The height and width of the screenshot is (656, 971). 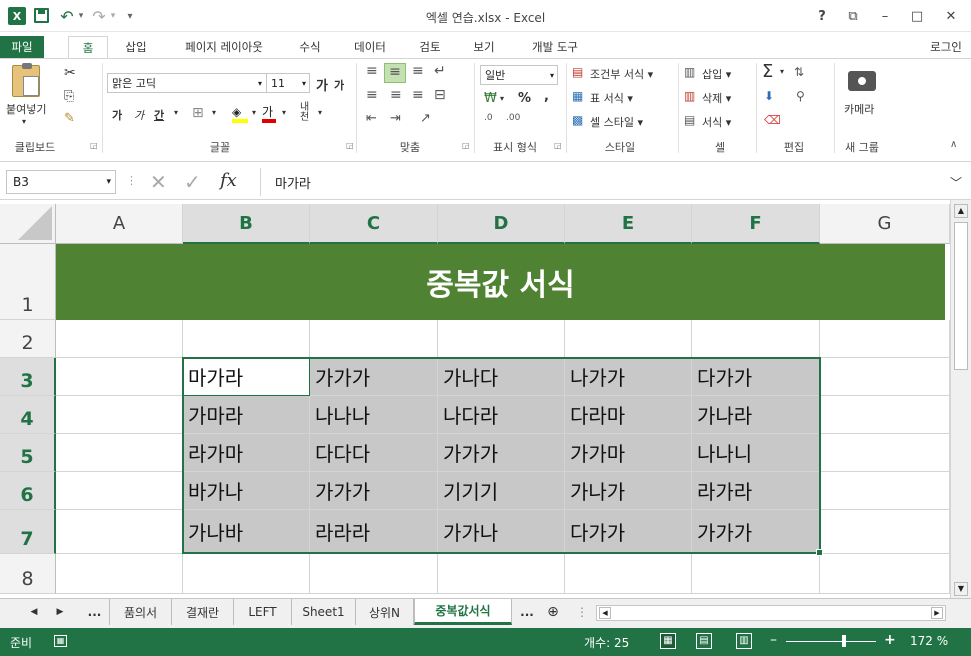 What do you see at coordinates (853, 16) in the screenshot?
I see `ribbon-display-options-icon: ⧉` at bounding box center [853, 16].